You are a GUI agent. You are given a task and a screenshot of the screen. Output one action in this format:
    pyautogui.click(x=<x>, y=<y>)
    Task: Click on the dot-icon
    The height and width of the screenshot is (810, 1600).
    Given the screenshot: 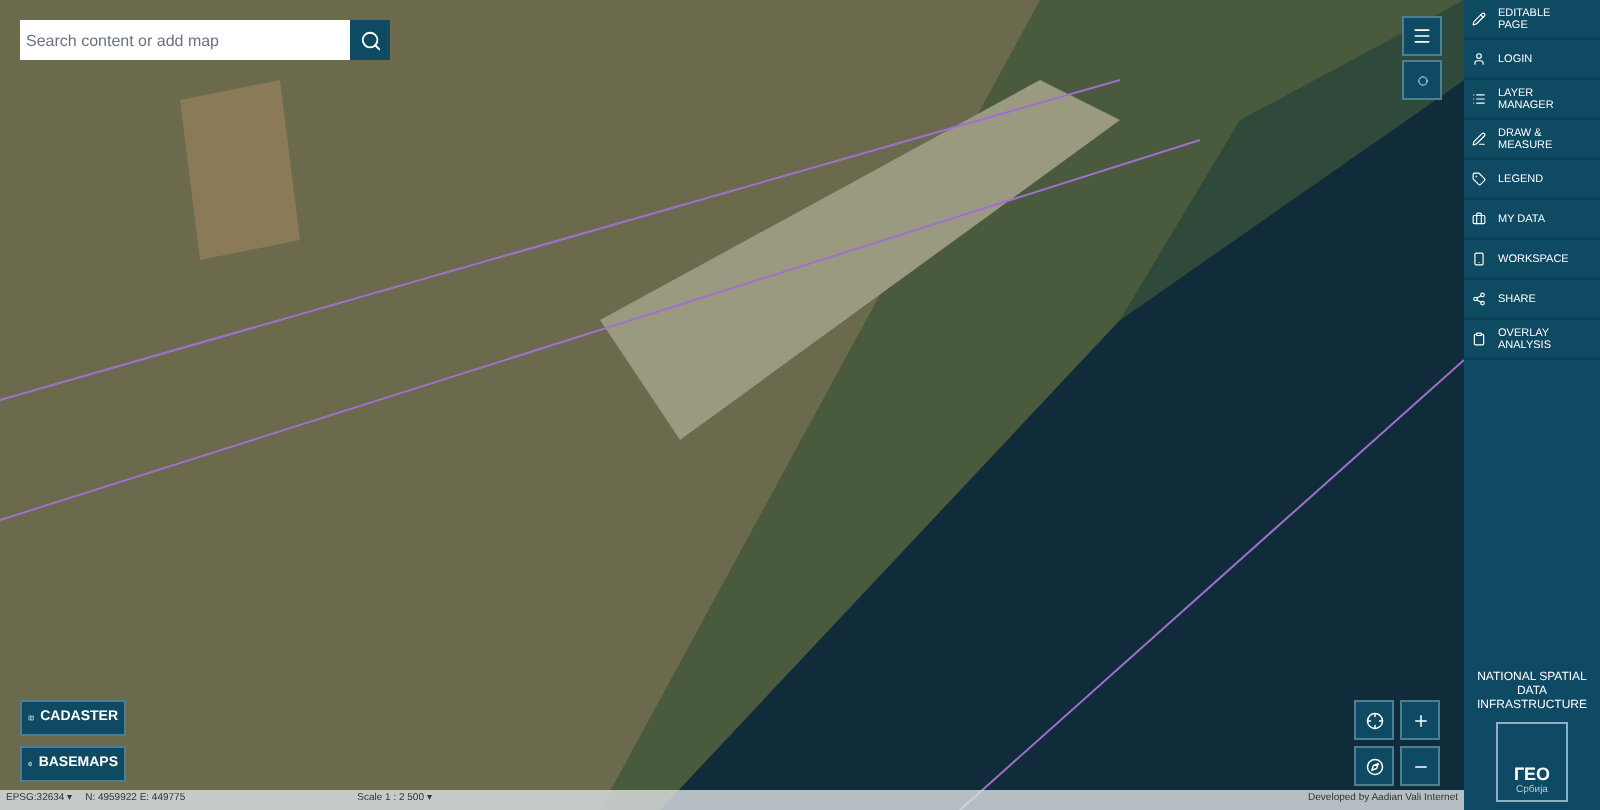 What is the action you would take?
    pyautogui.click(x=1422, y=80)
    